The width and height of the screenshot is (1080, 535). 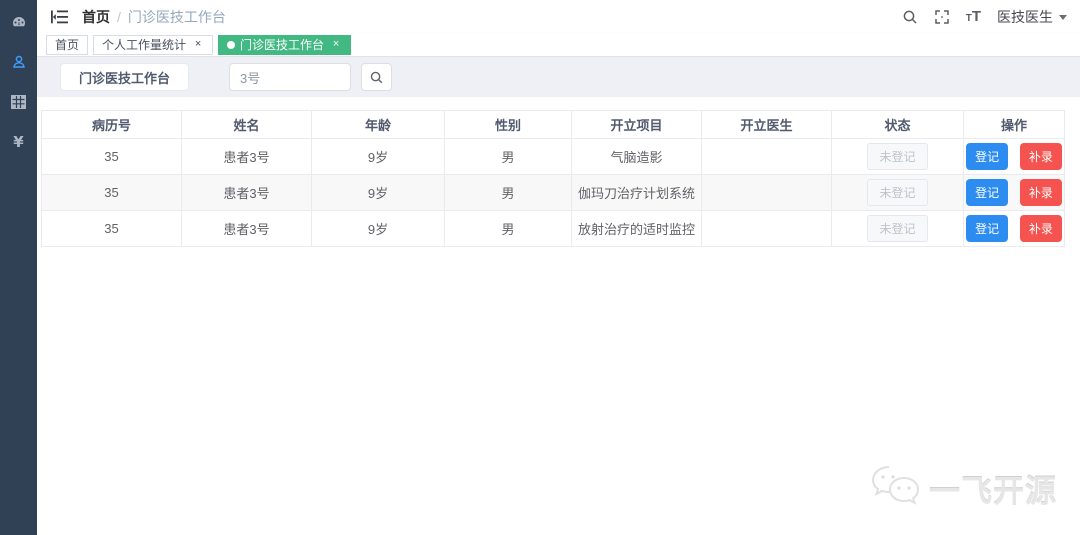 What do you see at coordinates (378, 124) in the screenshot?
I see `col-age: 年龄` at bounding box center [378, 124].